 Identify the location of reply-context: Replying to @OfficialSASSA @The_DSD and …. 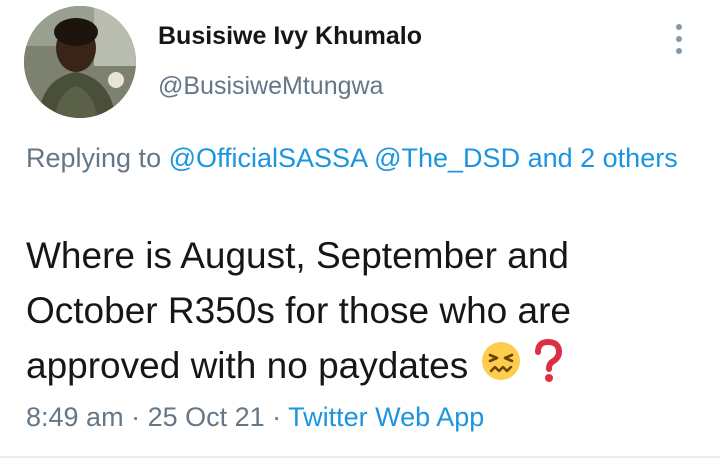
(356, 158).